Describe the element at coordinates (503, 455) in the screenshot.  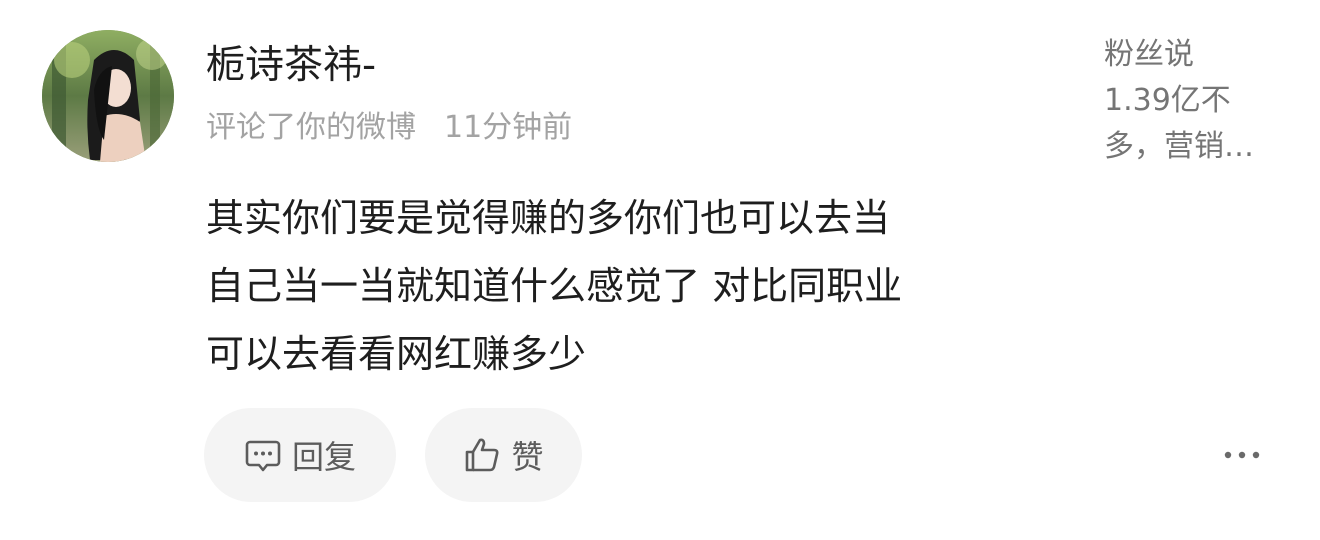
I see `like-button: 赞` at that location.